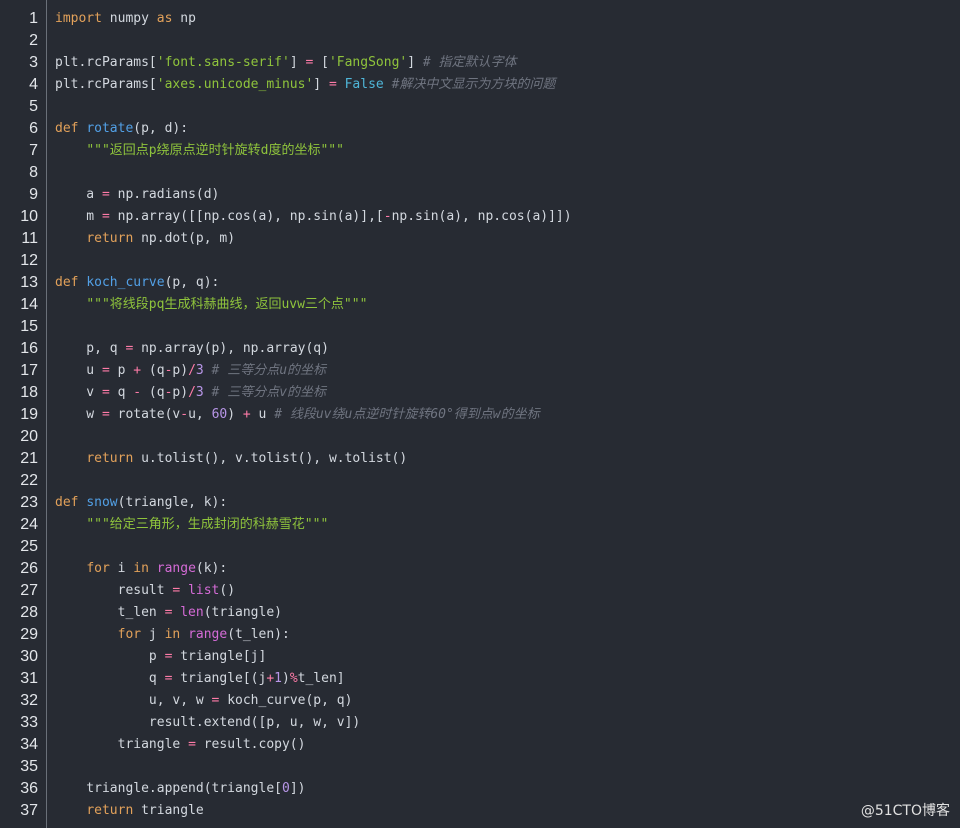 The height and width of the screenshot is (828, 960). I want to click on code-line: 23 def snow(triangle, k):, so click(480, 503).